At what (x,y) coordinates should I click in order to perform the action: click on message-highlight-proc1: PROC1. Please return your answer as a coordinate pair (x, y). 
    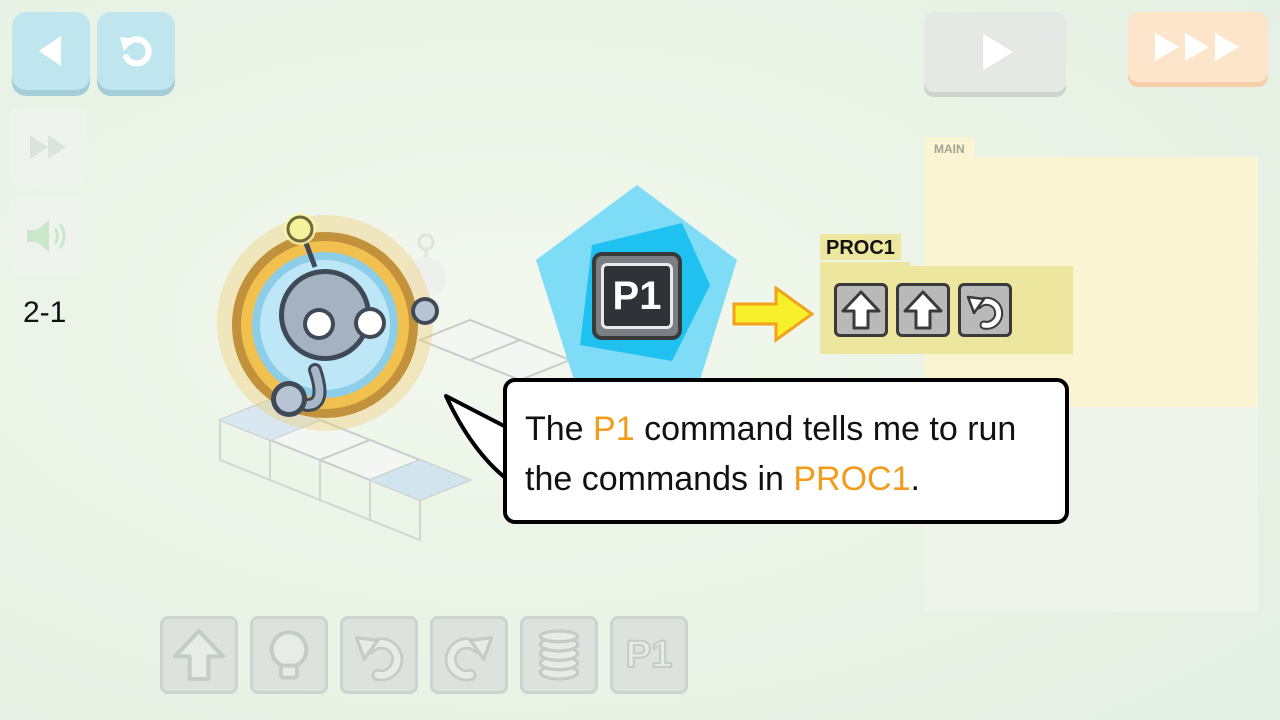
    Looking at the image, I should click on (852, 479).